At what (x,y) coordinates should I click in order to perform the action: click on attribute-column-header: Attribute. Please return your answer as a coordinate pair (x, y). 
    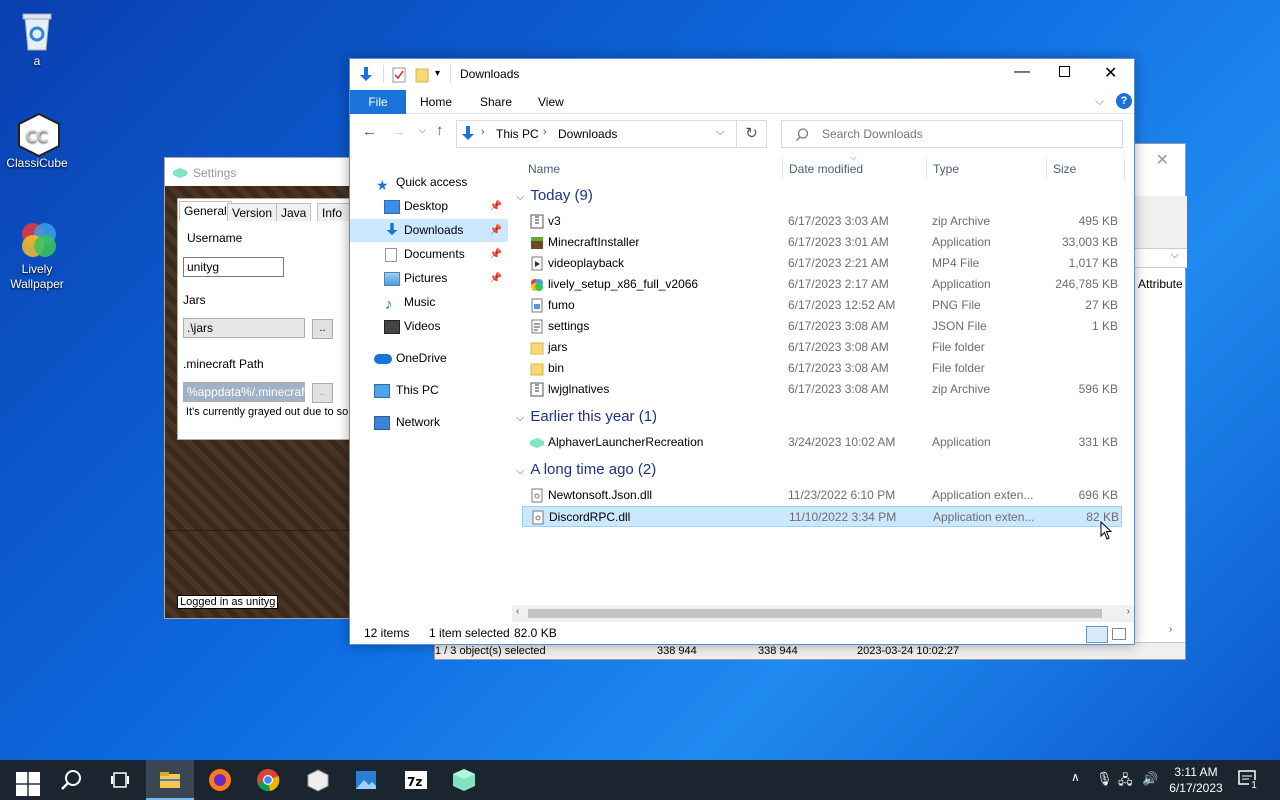
    Looking at the image, I should click on (1160, 284).